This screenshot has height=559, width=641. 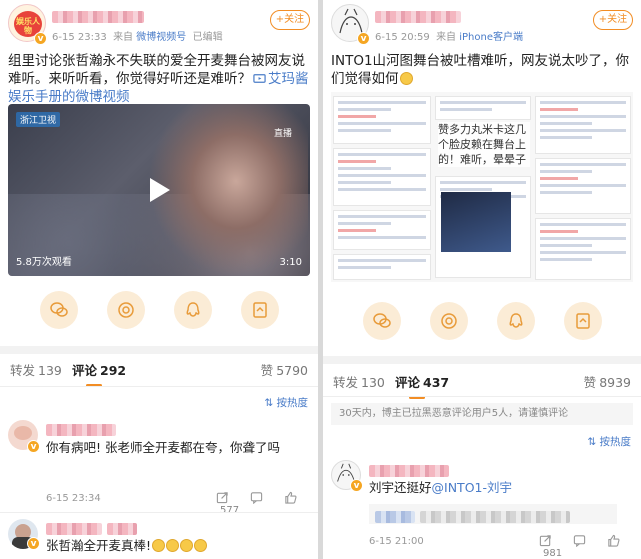 I want to click on mention-link: @INTO1-刘宇, so click(x=472, y=487).